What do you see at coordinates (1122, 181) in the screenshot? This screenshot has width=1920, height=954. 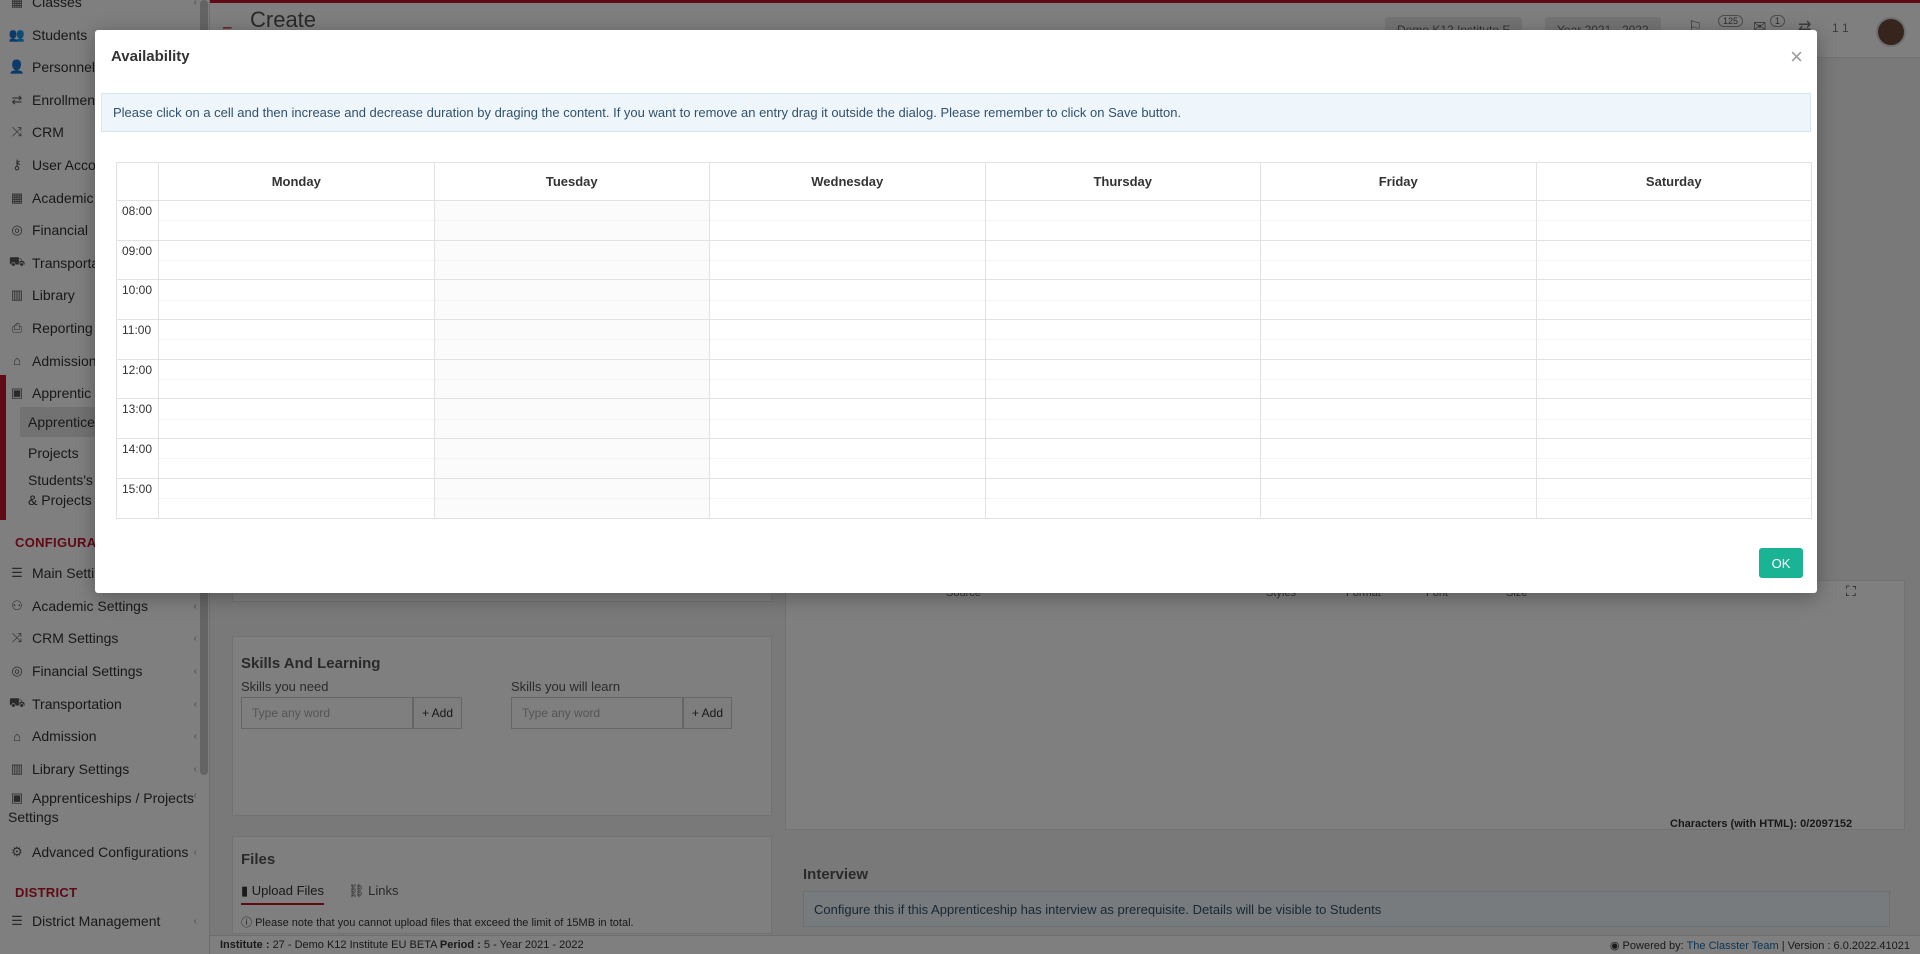 I see `day-header-thursday: Thursday` at bounding box center [1122, 181].